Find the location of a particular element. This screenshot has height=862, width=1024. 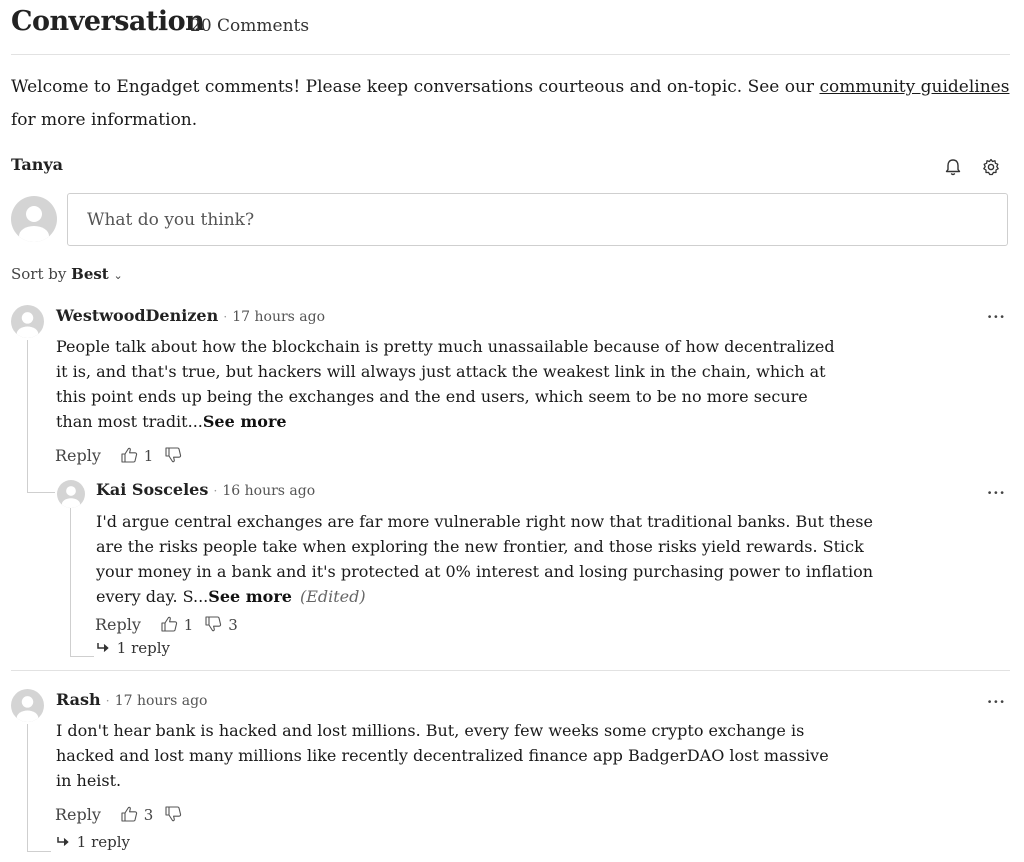

community-guidelines-link: community guidelines is located at coordinates (914, 87).